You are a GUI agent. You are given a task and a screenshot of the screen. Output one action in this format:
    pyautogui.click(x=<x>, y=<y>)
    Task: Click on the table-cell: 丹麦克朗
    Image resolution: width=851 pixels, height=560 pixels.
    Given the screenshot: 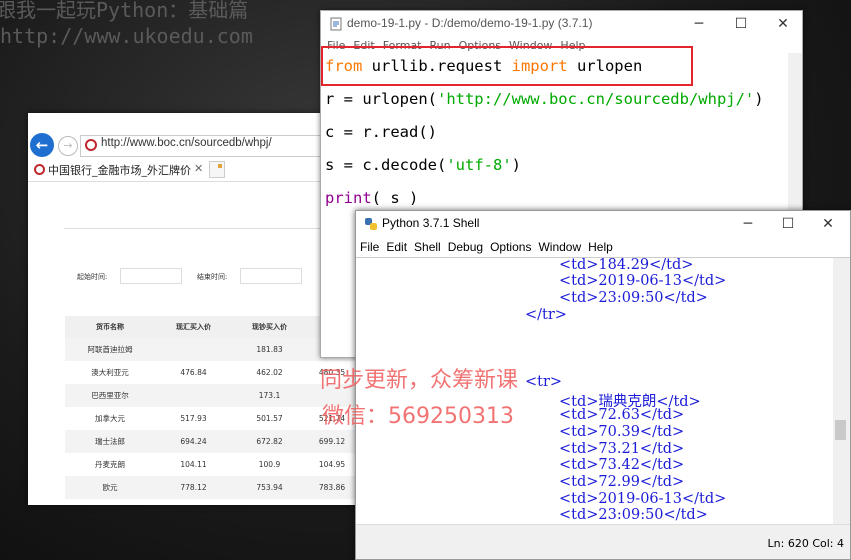 What is the action you would take?
    pyautogui.click(x=110, y=464)
    